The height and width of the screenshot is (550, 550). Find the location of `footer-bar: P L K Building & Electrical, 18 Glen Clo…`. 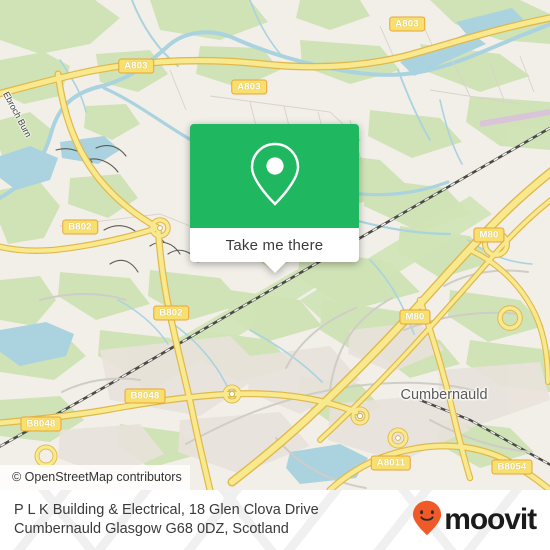

footer-bar: P L K Building & Electrical, 18 Glen Clo… is located at coordinates (275, 520).